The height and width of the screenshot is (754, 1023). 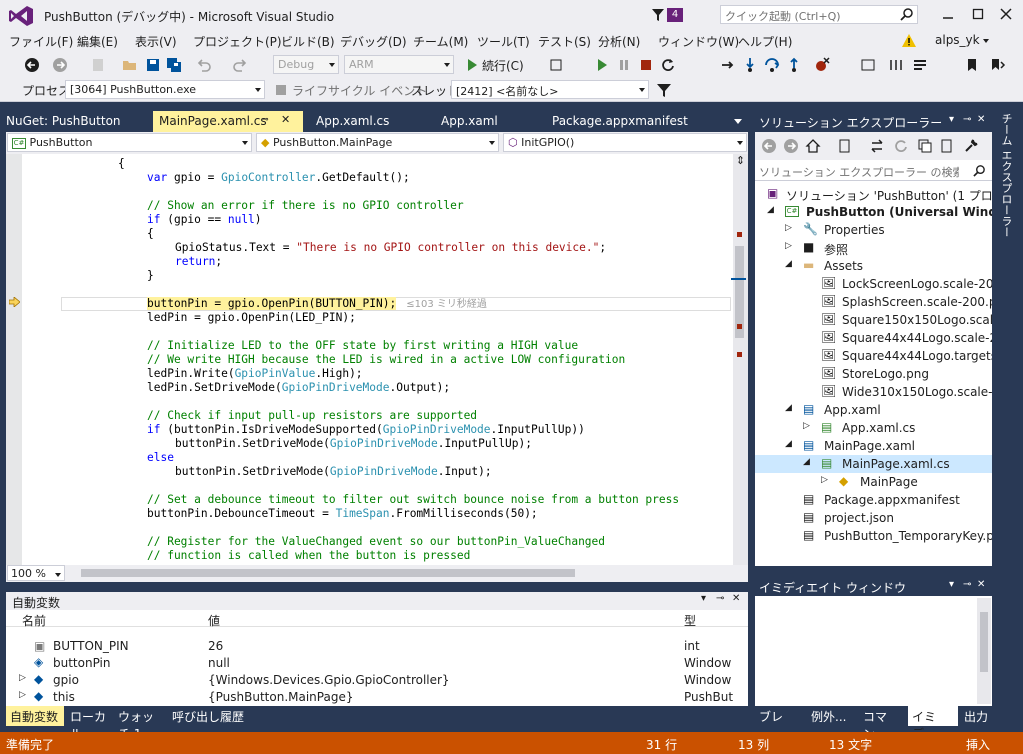 What do you see at coordinates (873, 392) in the screenshot?
I see `tree-item-file: 🖼 Wide310x150Logo.scale-200` at bounding box center [873, 392].